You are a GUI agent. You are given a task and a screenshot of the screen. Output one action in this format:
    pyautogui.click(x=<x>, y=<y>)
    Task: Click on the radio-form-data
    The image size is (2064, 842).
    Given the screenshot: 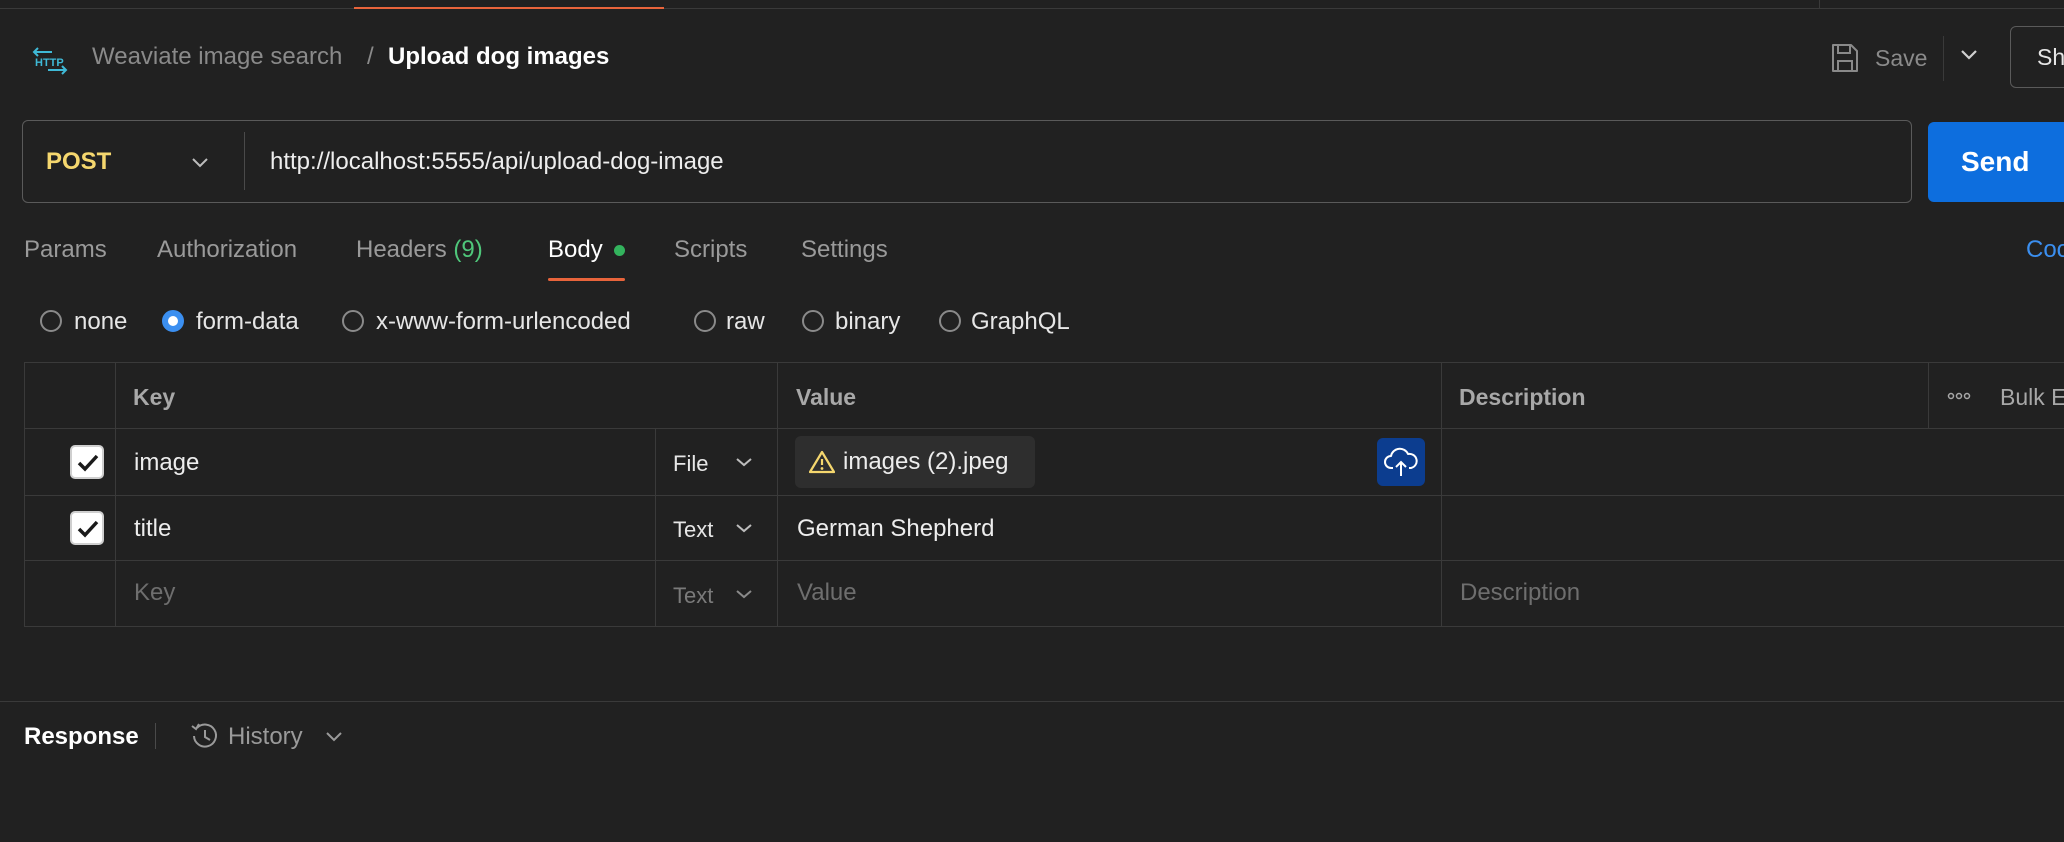 What is the action you would take?
    pyautogui.click(x=173, y=321)
    